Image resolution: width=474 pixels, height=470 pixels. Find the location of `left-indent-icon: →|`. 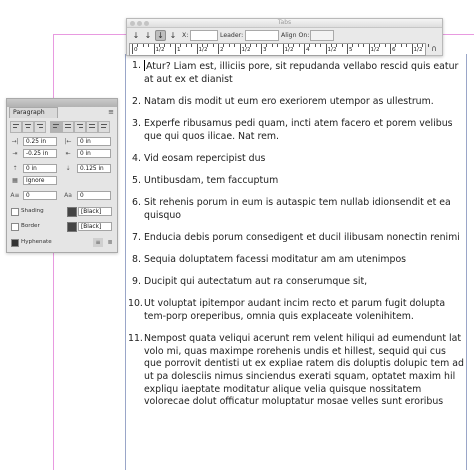

left-indent-icon: →| is located at coordinates (15, 141).